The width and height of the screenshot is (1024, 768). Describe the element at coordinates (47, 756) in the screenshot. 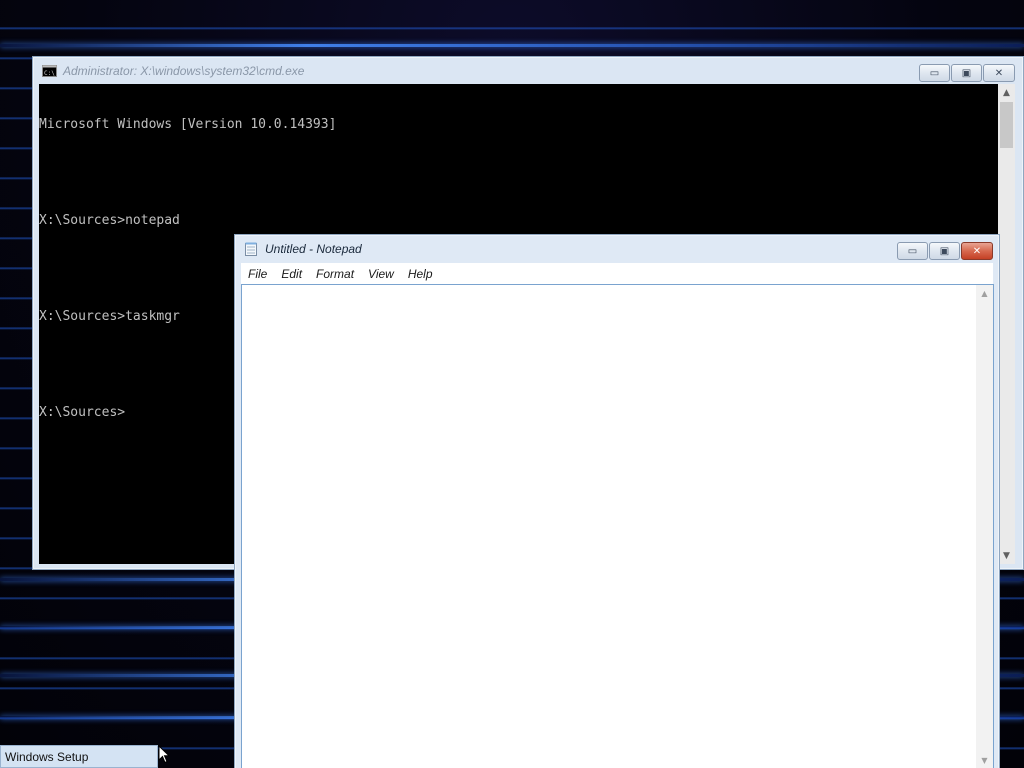

I see `taskbar-tab-label: Windows Setup` at that location.